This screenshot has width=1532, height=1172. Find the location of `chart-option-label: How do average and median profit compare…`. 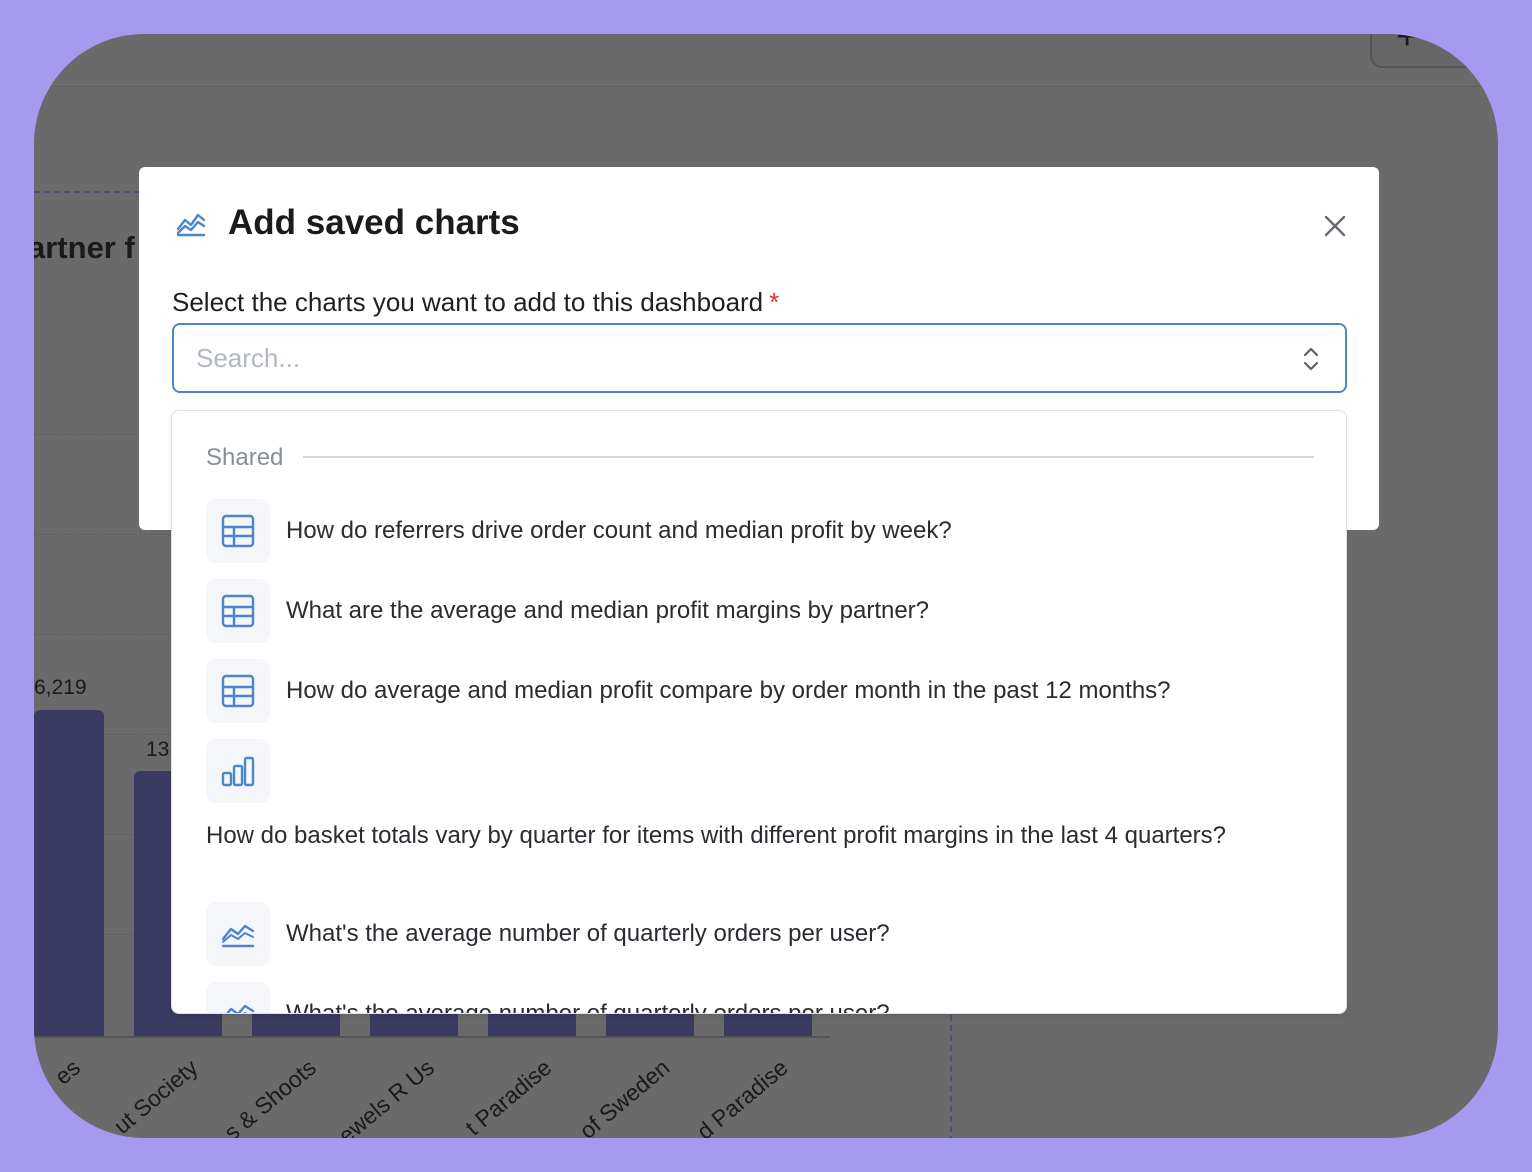

chart-option-label: How do average and median profit compare… is located at coordinates (728, 690).